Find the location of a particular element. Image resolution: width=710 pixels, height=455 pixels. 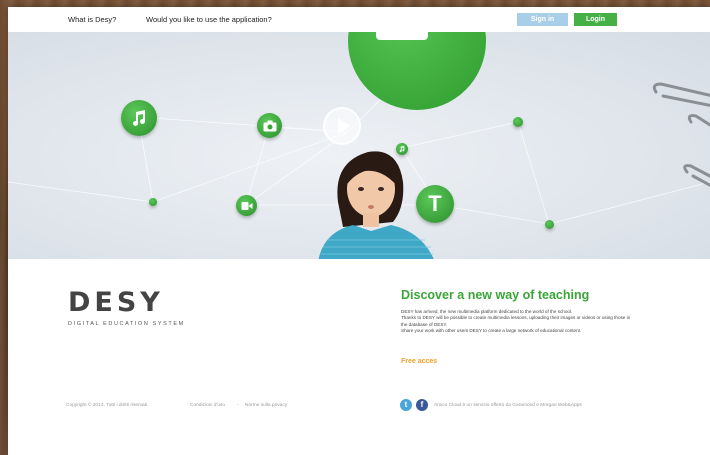

music-node is located at coordinates (139, 118).